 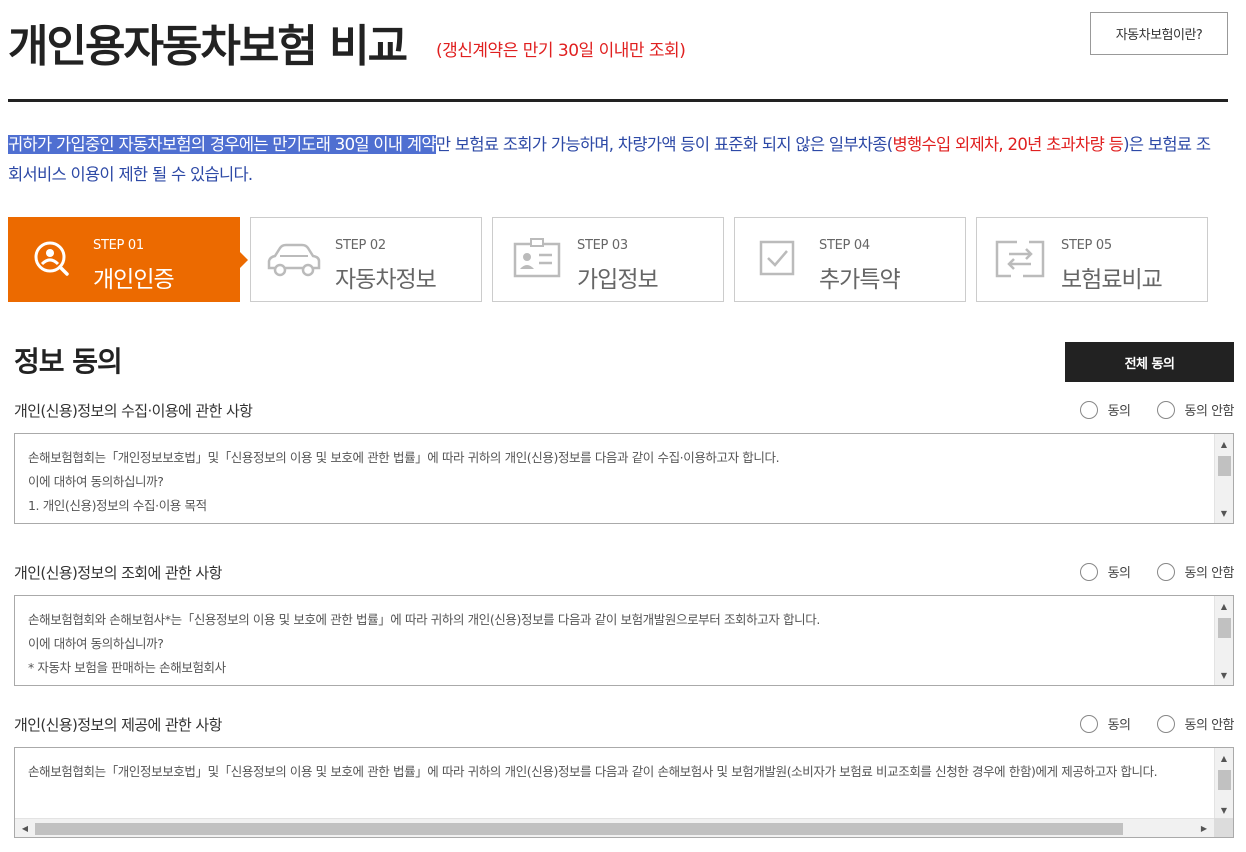 What do you see at coordinates (844, 245) in the screenshot?
I see `step-label: STEP 04` at bounding box center [844, 245].